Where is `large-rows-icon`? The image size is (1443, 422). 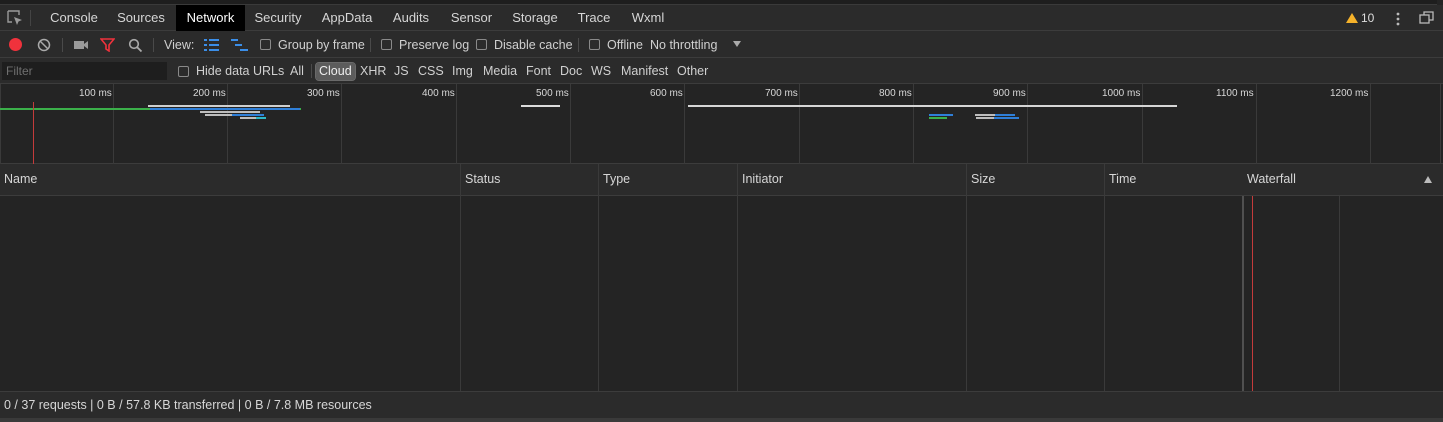
large-rows-icon is located at coordinates (211, 45).